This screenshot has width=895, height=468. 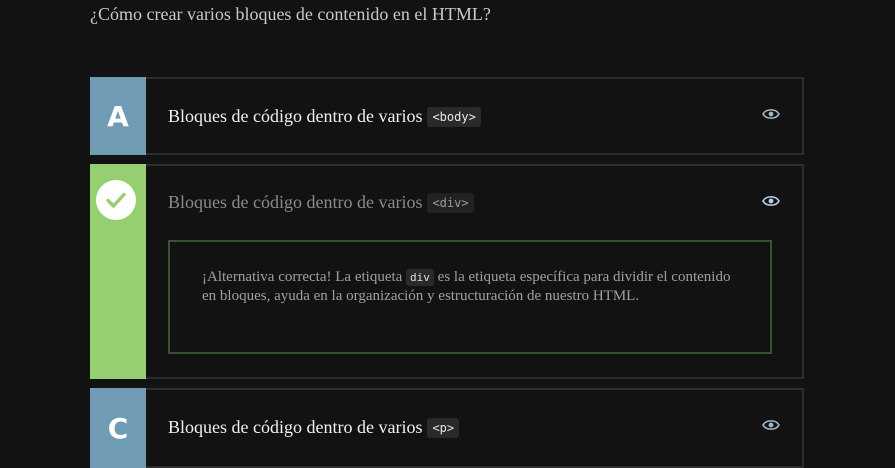 I want to click on option-label: Bloques de código dentro de varios <p>, so click(x=314, y=427).